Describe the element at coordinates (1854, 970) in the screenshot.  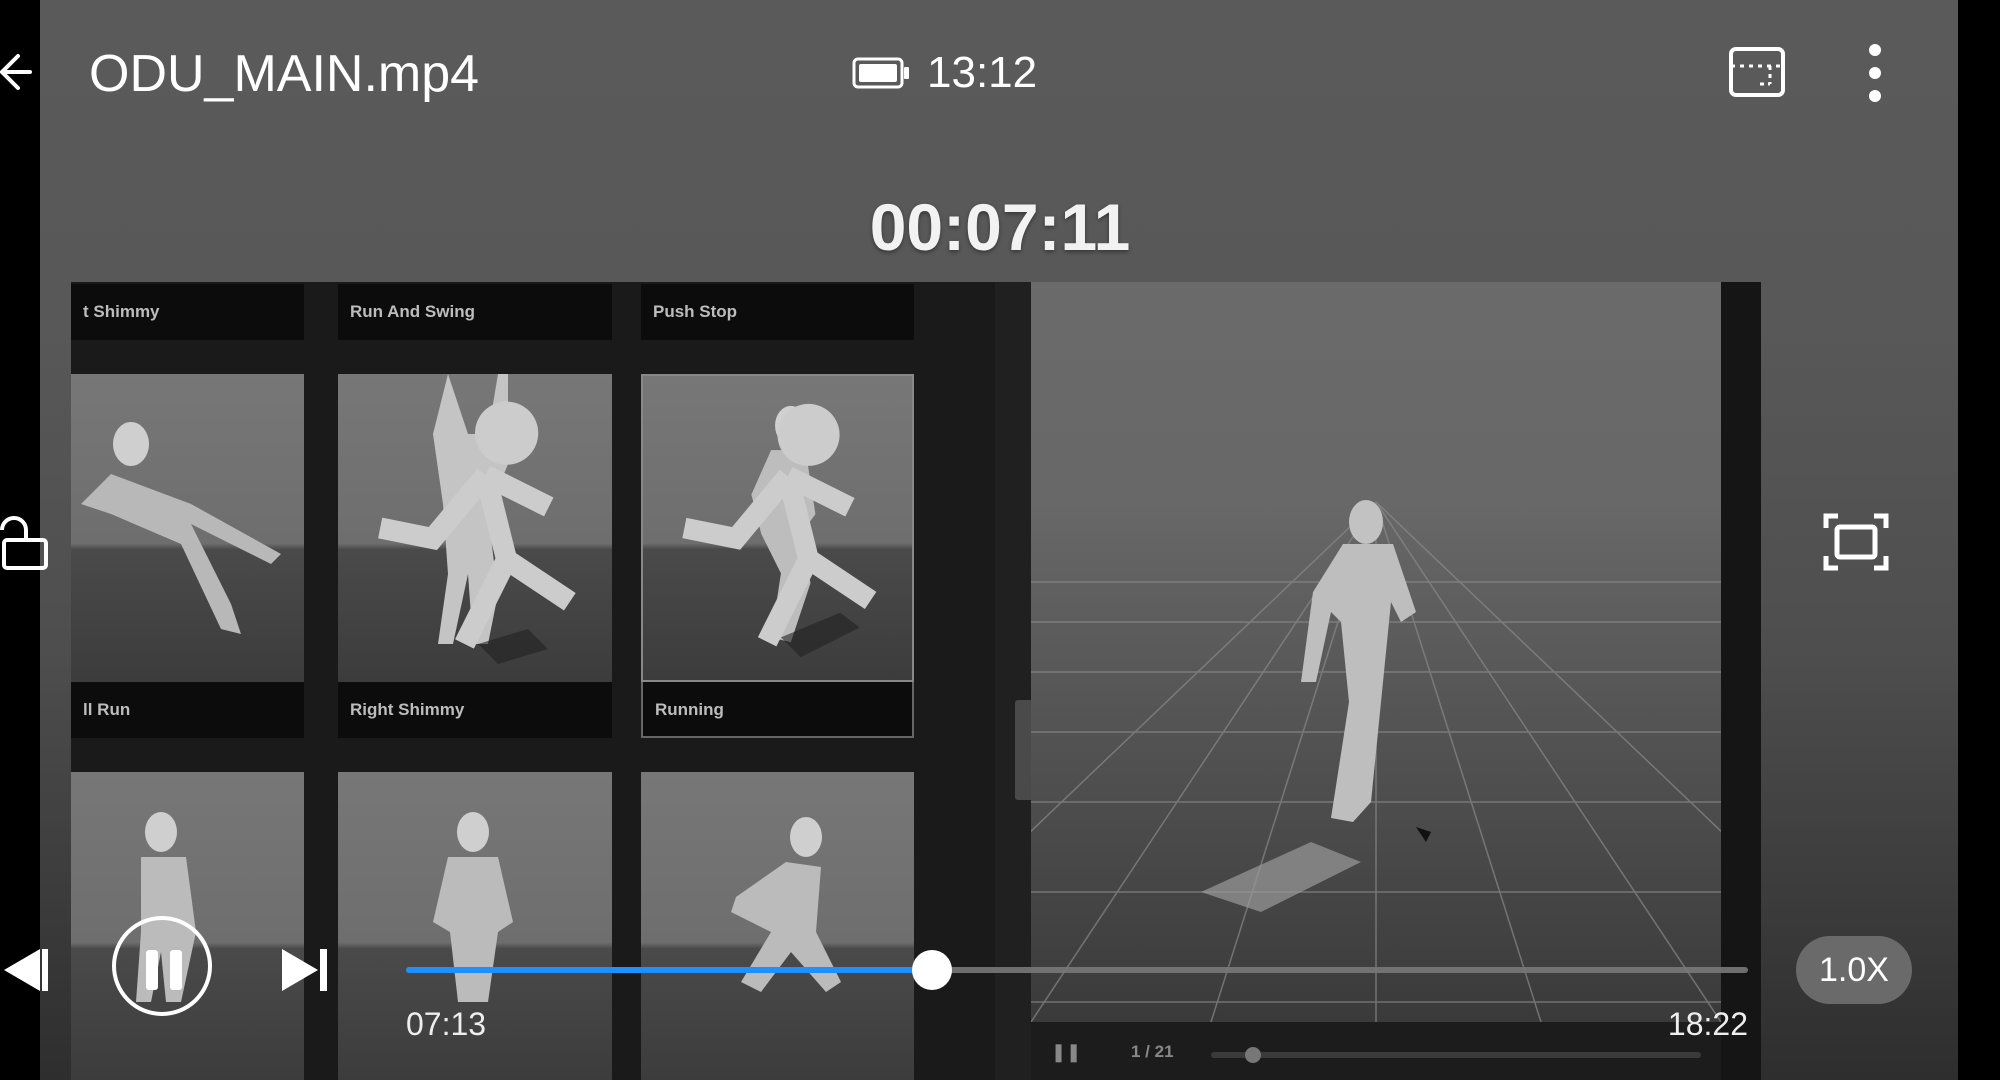
I see `speed-button: 1.0X` at that location.